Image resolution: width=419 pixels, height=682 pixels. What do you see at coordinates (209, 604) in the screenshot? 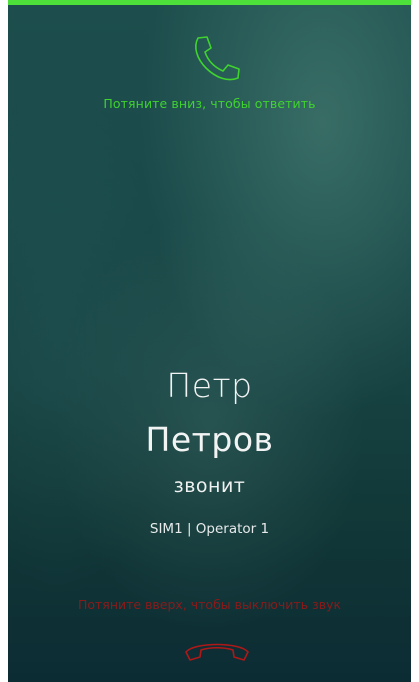
I see `silence-hint: Потяните вверх, чтобы выключить звук` at bounding box center [209, 604].